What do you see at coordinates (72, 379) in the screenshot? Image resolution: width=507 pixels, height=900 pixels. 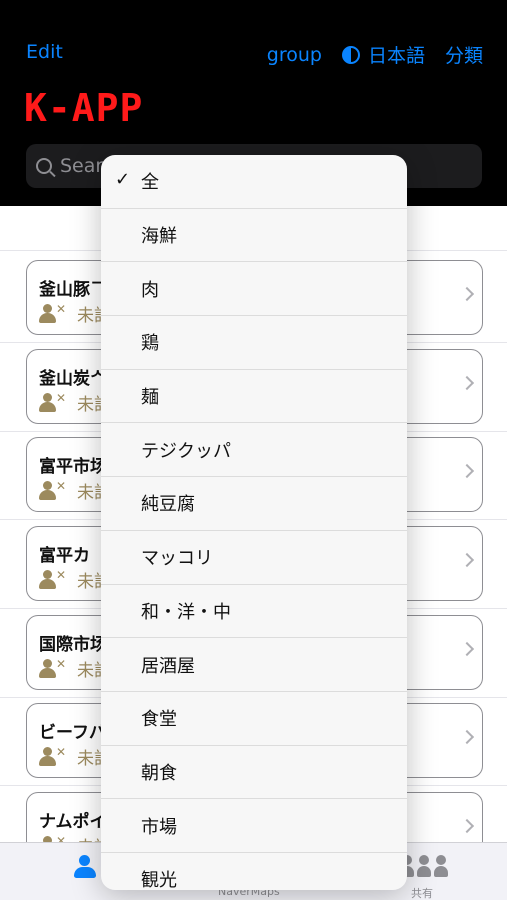 I see `item-name: 釜山炭ᄼ` at bounding box center [72, 379].